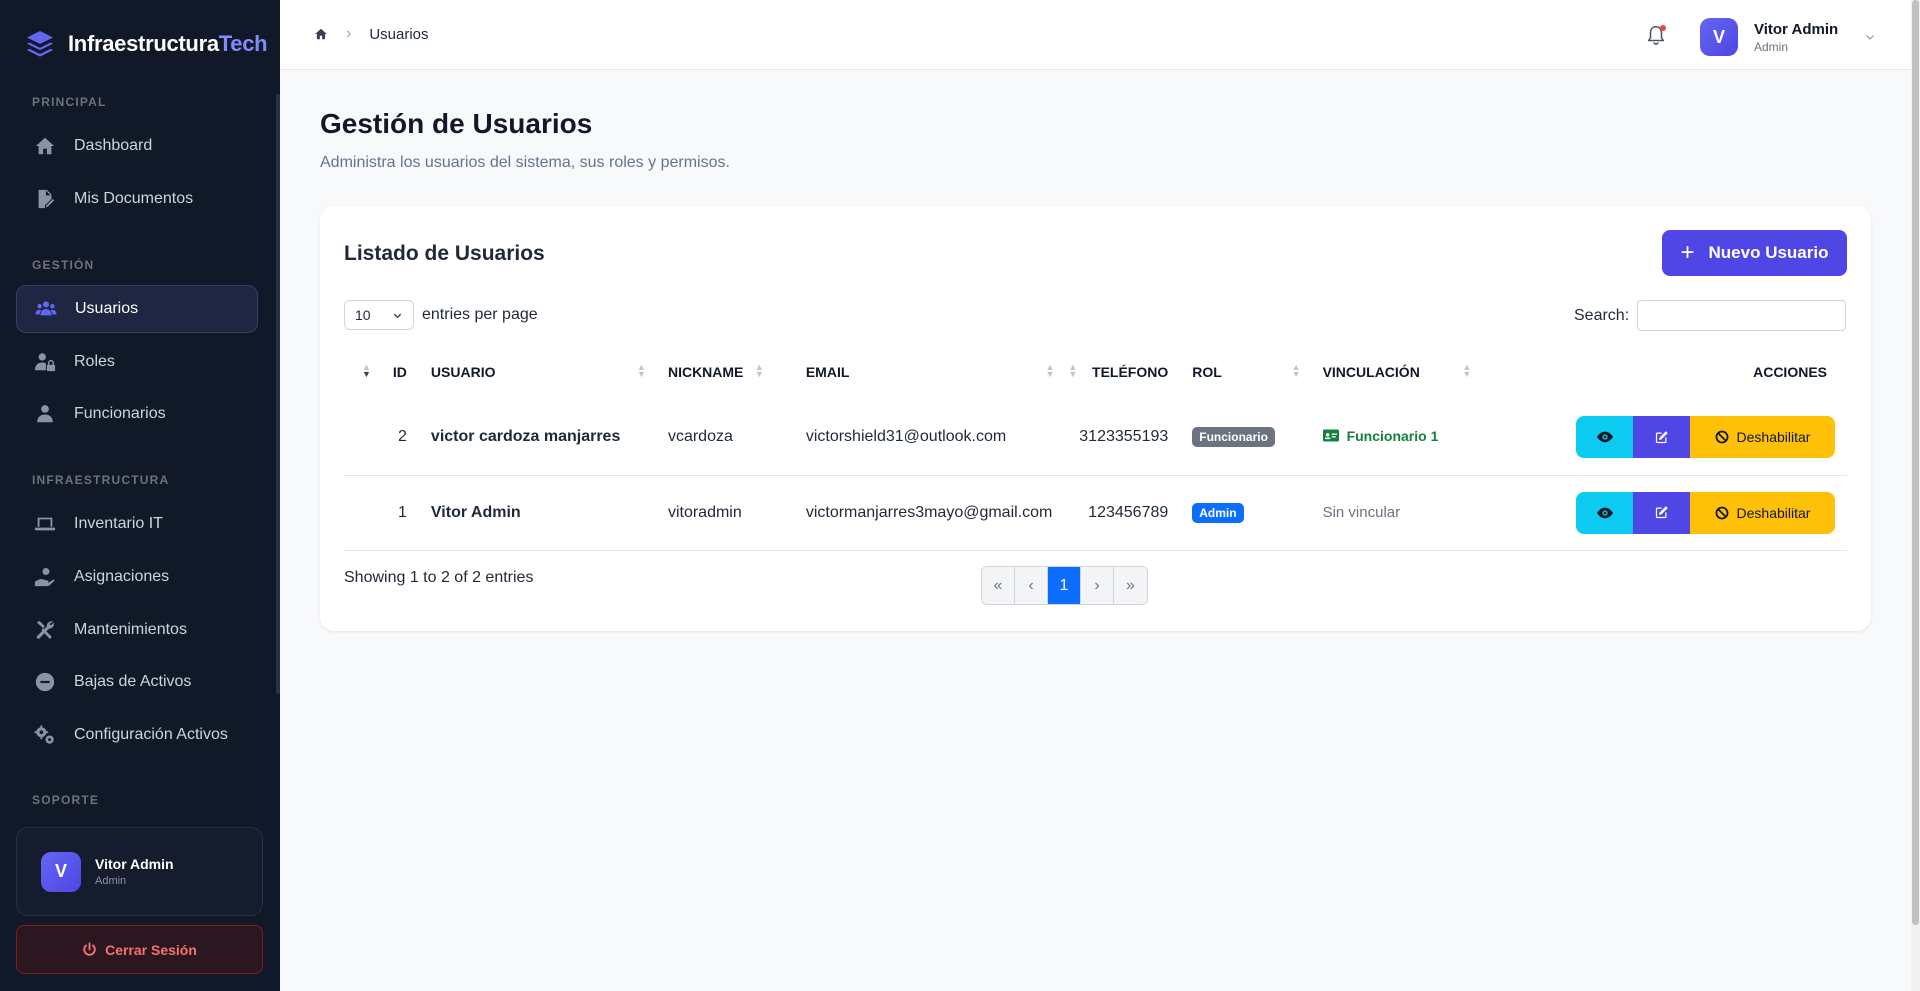  Describe the element at coordinates (1245, 438) in the screenshot. I see `cell-rol: Funcionario` at that location.